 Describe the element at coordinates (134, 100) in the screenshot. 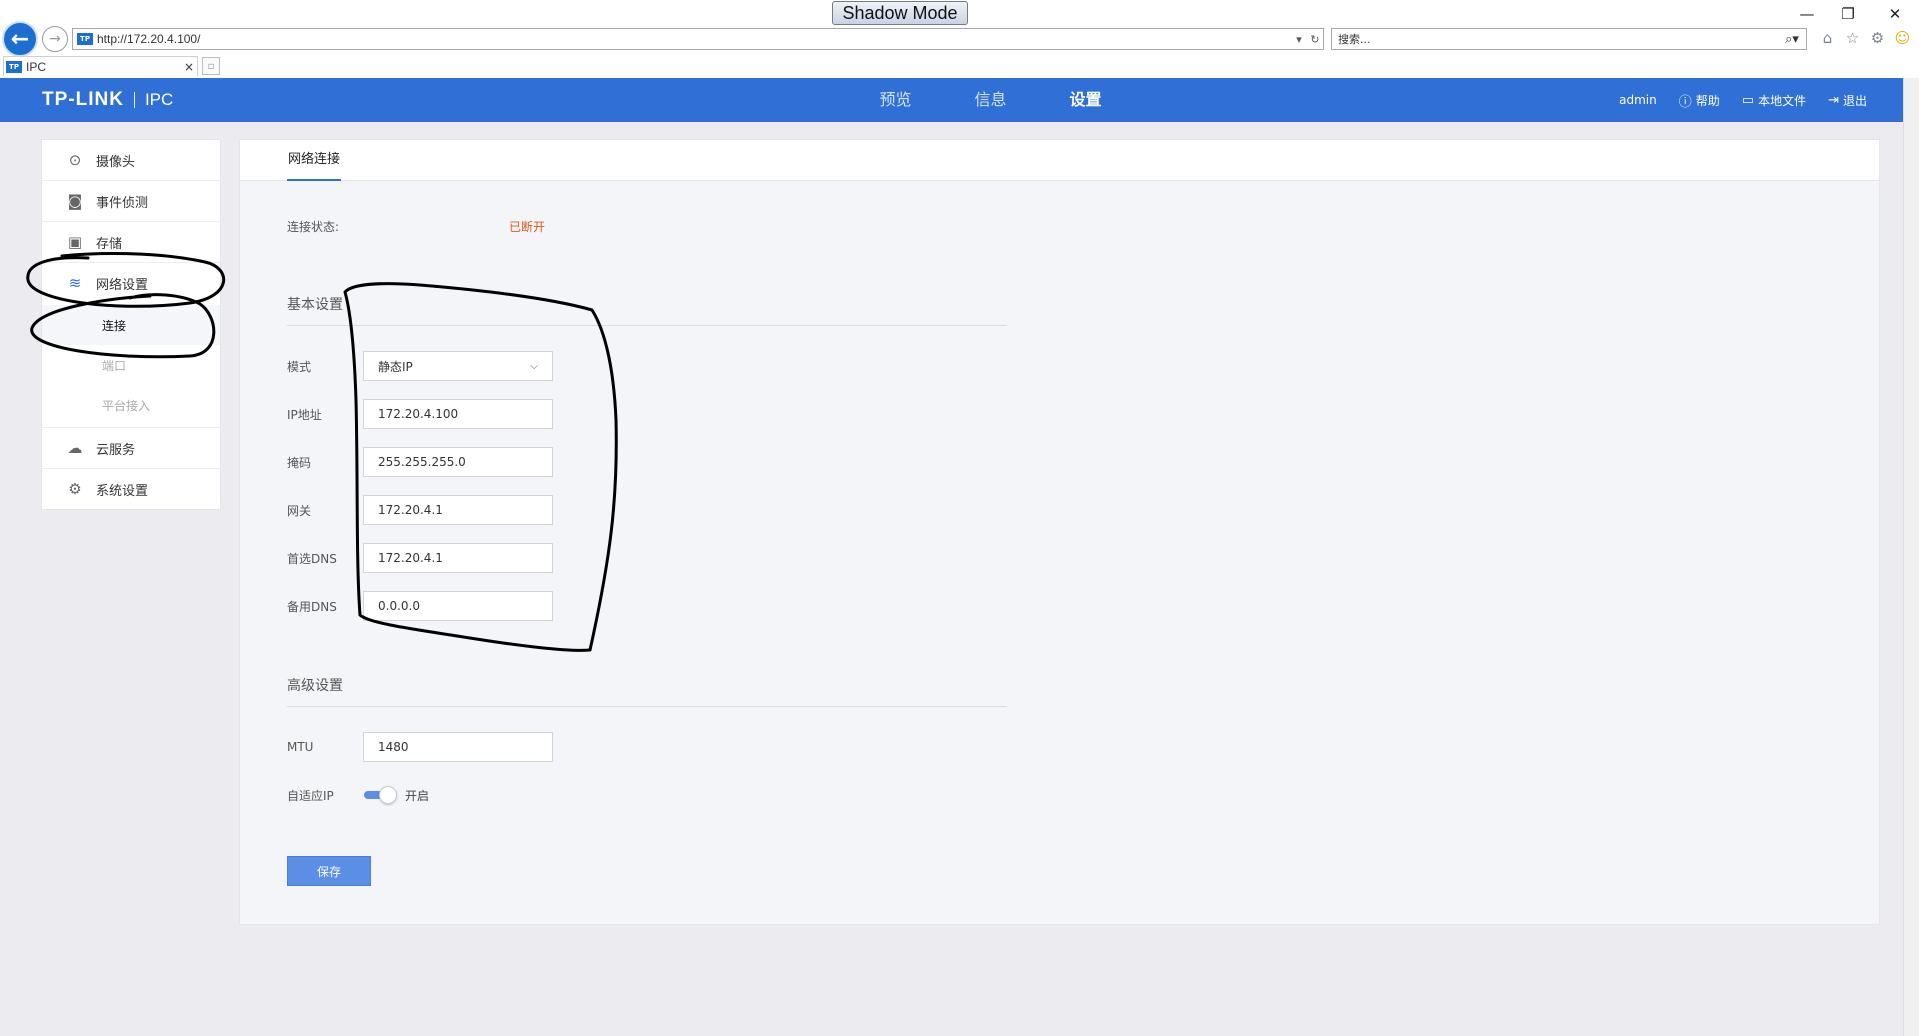

I see `logo-separator` at that location.